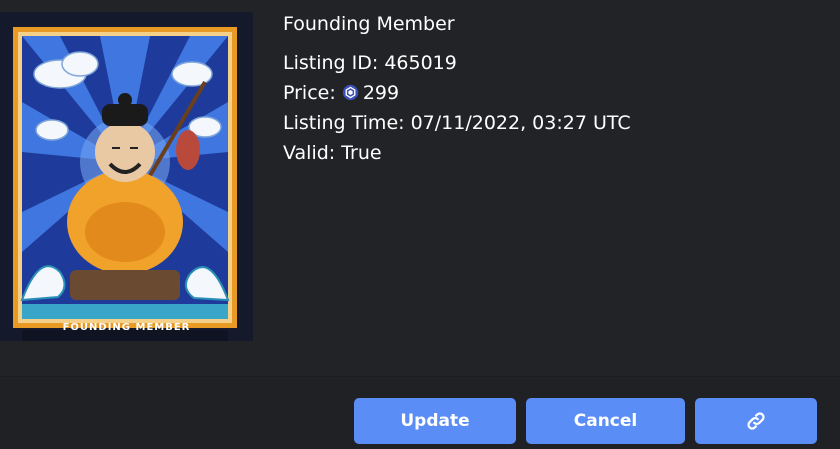  What do you see at coordinates (435, 421) in the screenshot?
I see `update-button: Update` at bounding box center [435, 421].